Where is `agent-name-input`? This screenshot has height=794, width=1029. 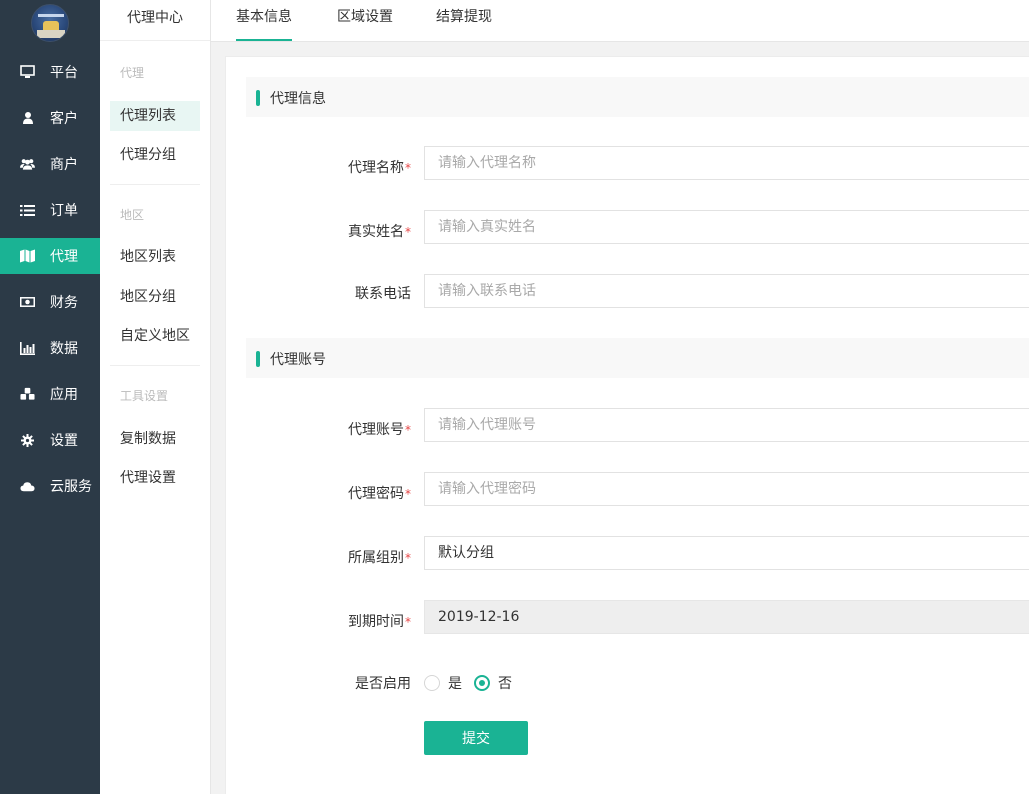
agent-name-input is located at coordinates (726, 163).